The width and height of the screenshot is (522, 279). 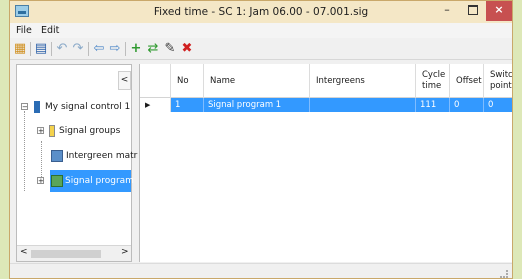 What do you see at coordinates (261, 30) in the screenshot?
I see `menu-bar: File Edit` at bounding box center [261, 30].